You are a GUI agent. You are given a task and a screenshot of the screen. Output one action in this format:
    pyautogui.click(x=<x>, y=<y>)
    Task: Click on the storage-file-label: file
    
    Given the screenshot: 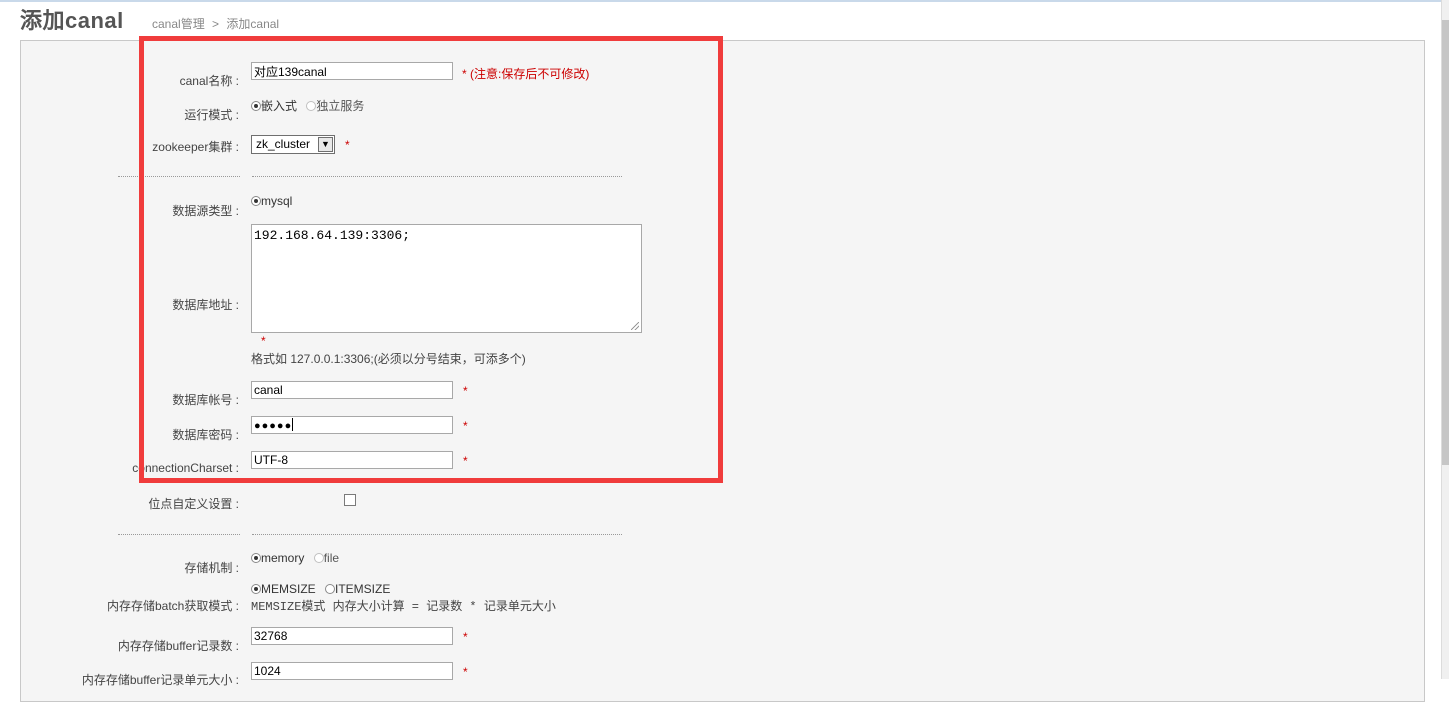 What is the action you would take?
    pyautogui.click(x=331, y=558)
    